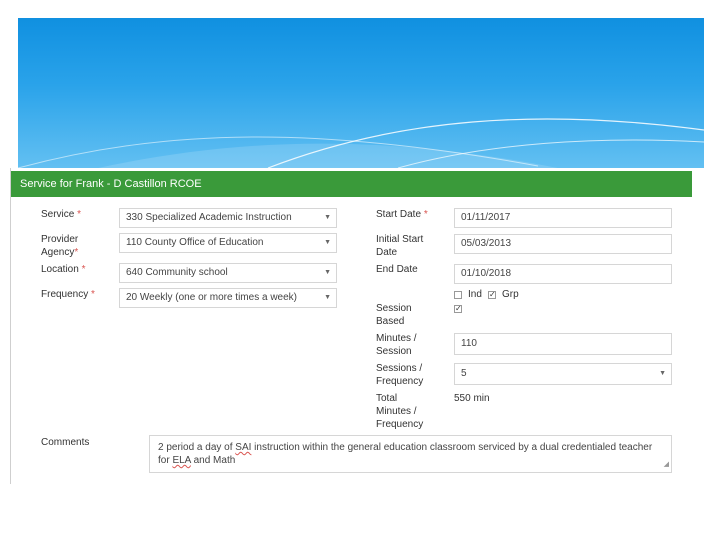 Image resolution: width=720 pixels, height=540 pixels. I want to click on banner-swoosh-decoration, so click(361, 143).